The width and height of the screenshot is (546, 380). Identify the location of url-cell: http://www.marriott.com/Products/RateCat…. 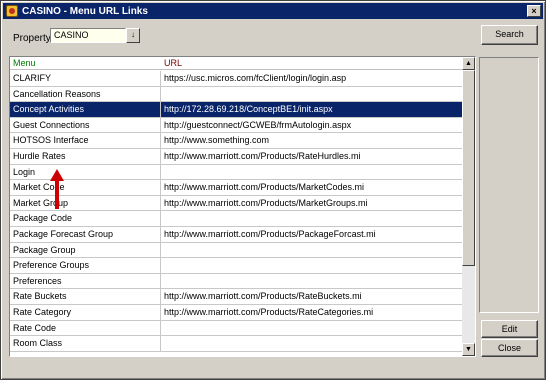
(311, 312).